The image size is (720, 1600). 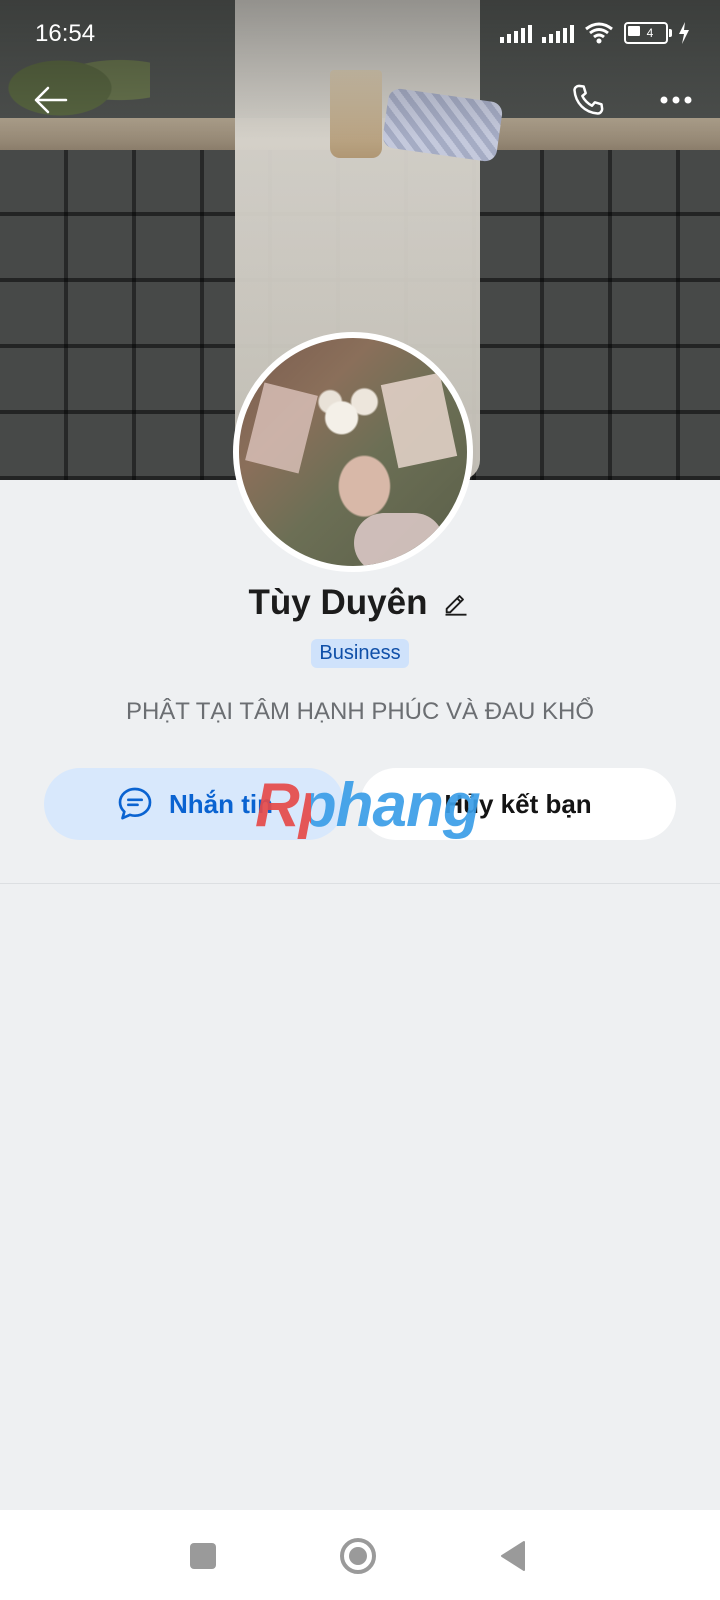 I want to click on business-badge: Business, so click(x=360, y=653).